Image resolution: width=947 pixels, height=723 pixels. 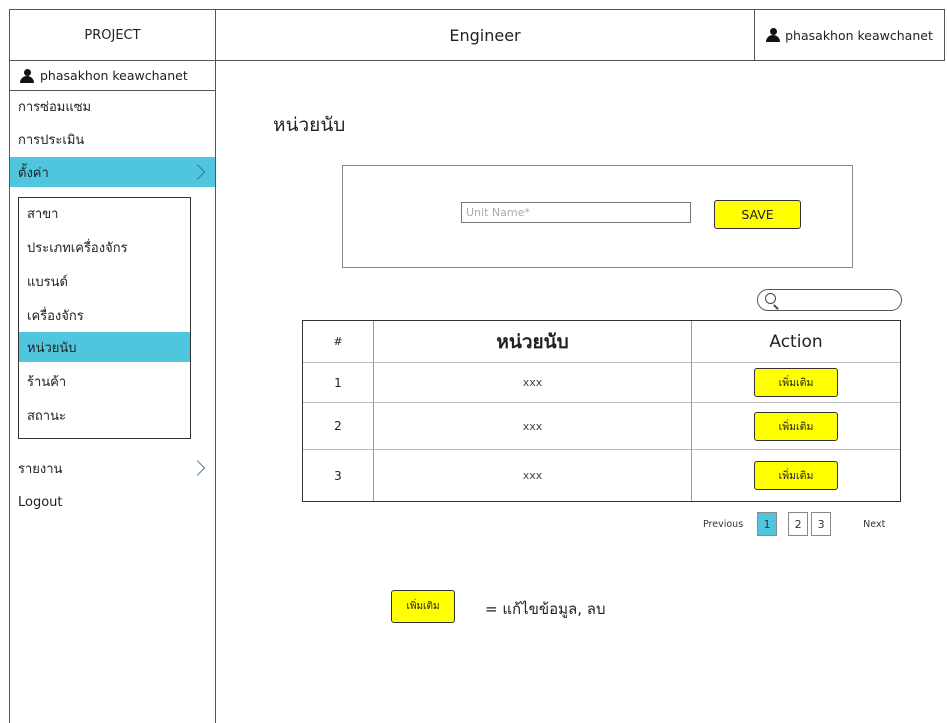 I want to click on submenu-item-shop: ร้านค้า, so click(x=104, y=381).